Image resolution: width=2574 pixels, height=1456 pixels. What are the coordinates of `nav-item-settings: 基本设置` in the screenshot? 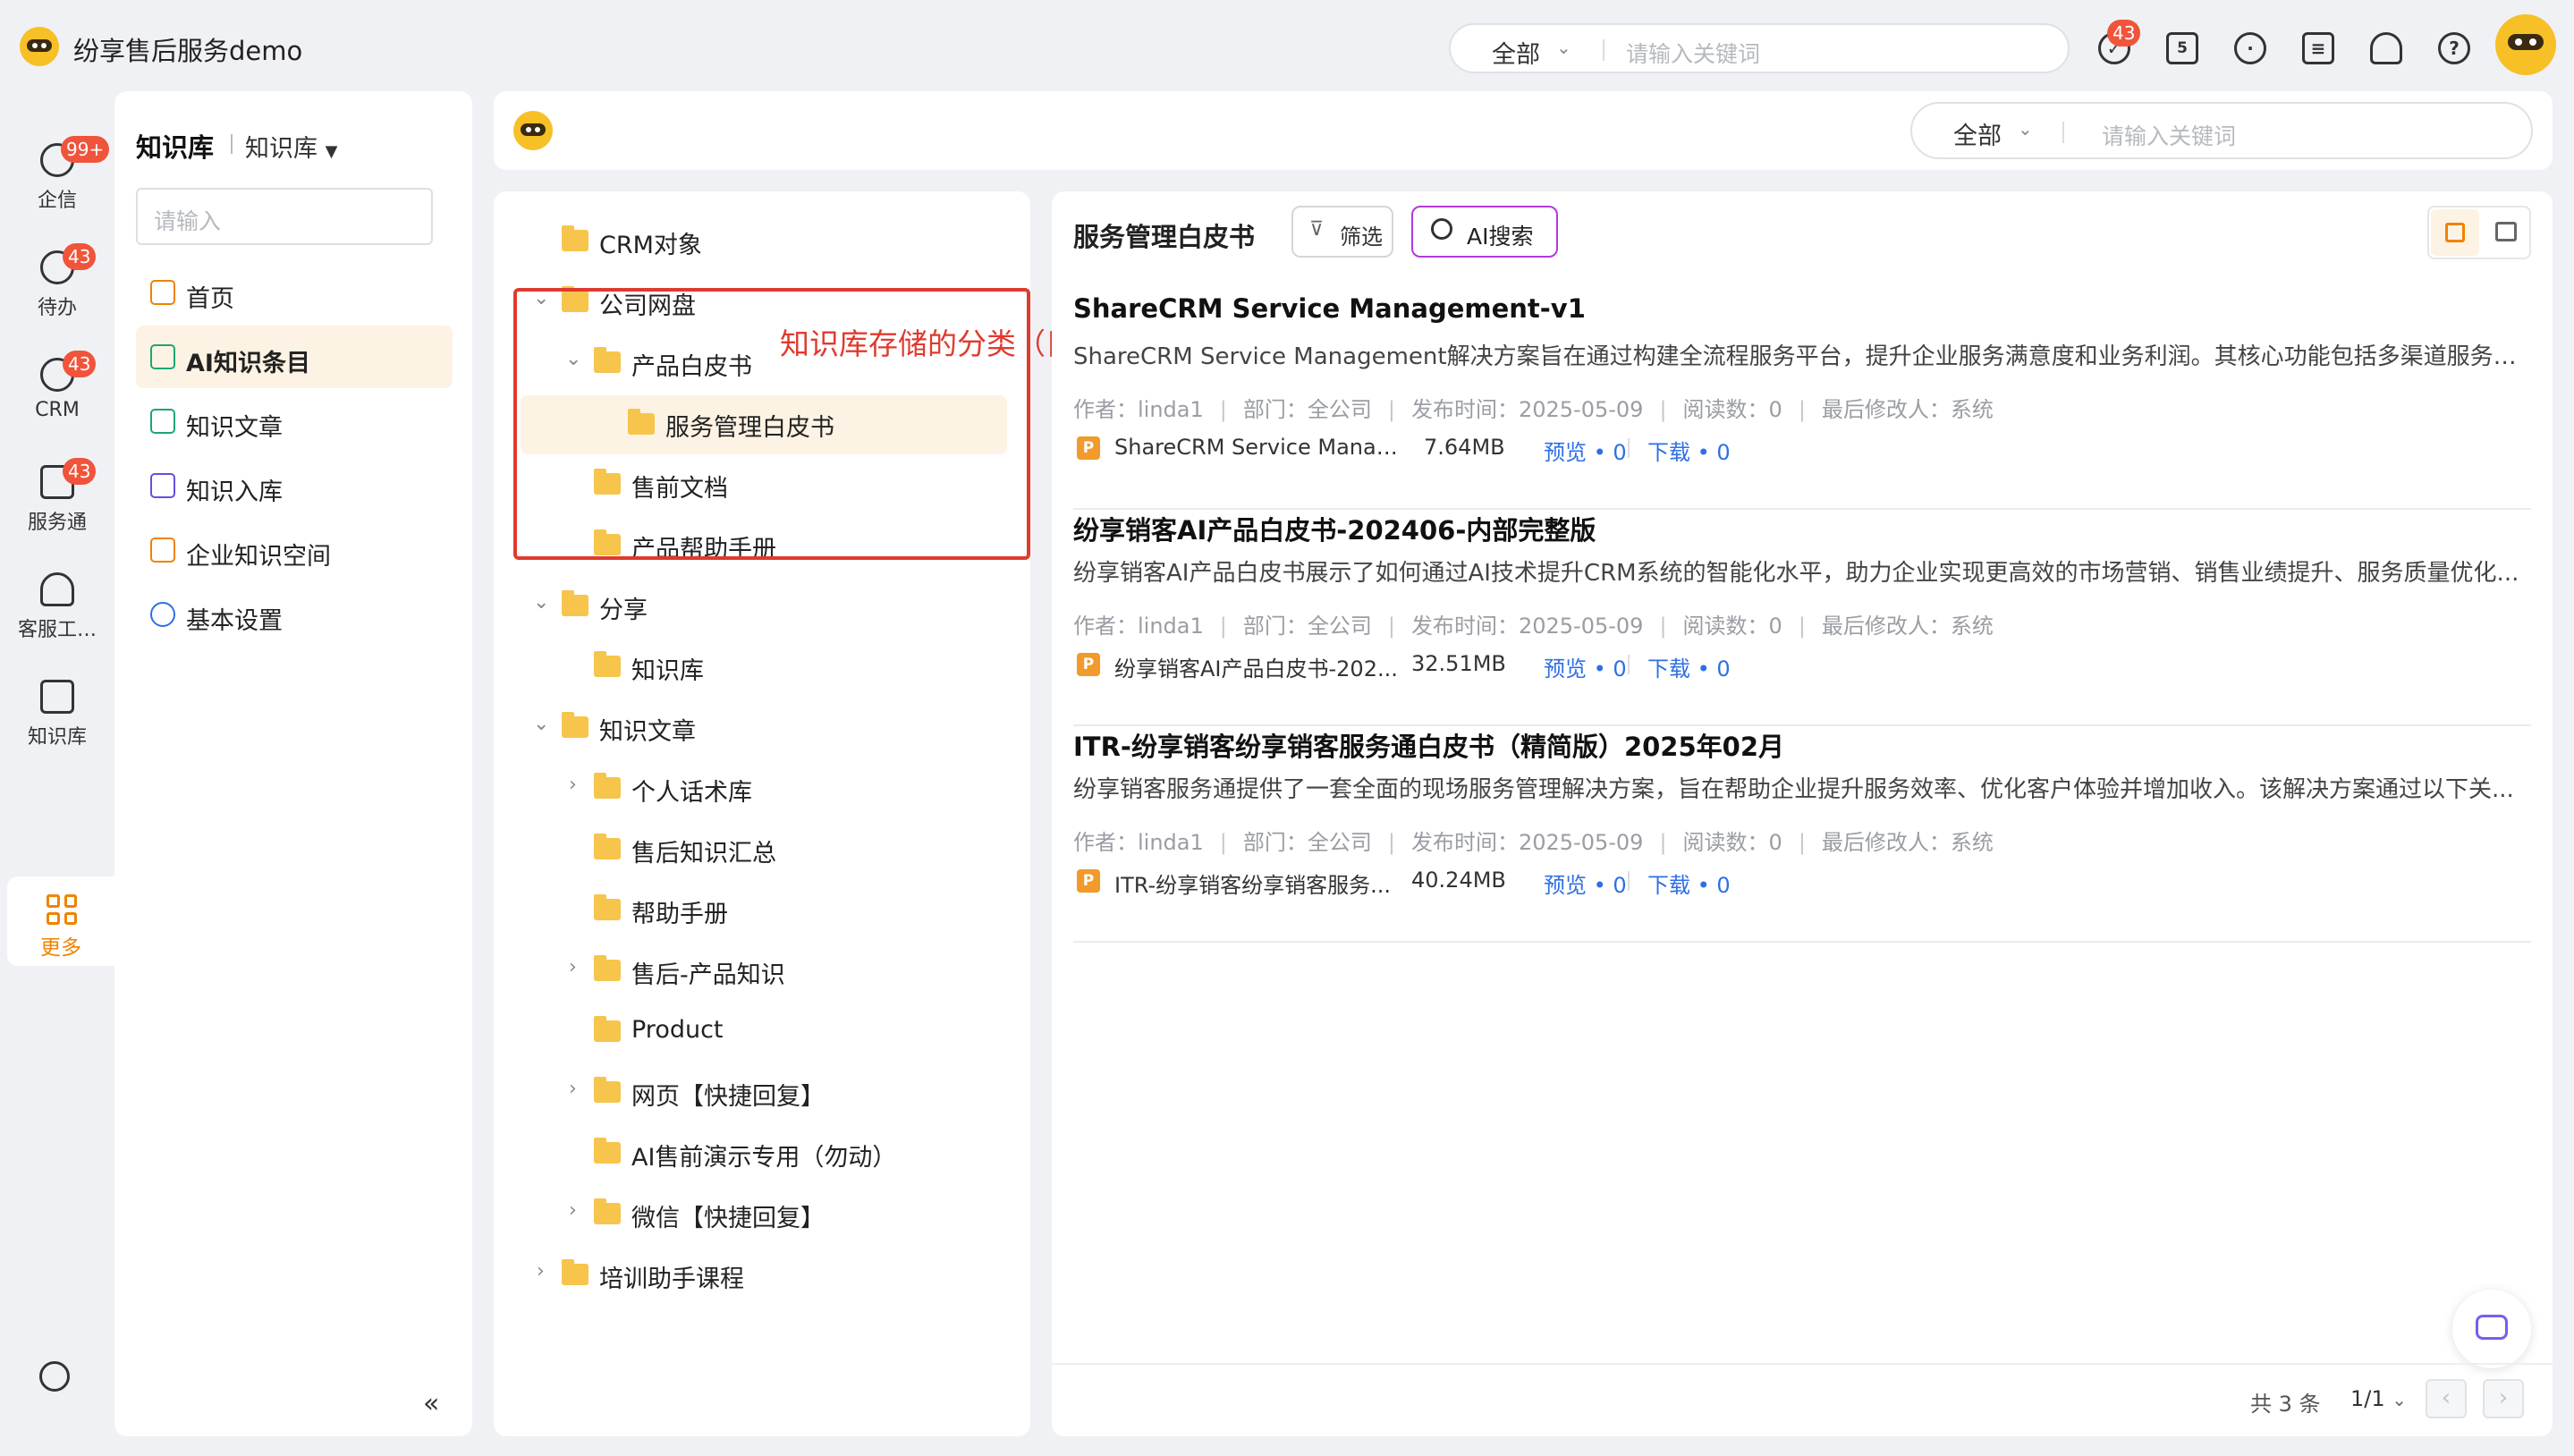 It's located at (294, 614).